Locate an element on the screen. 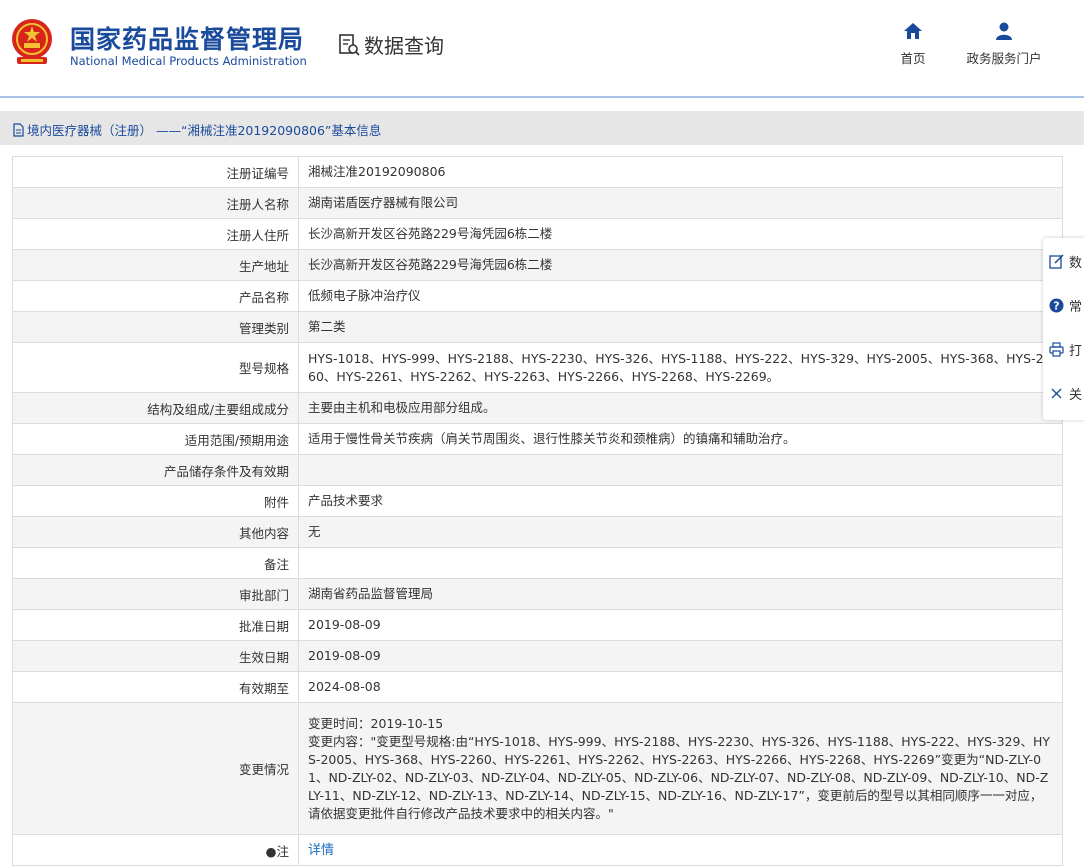  field-value: 湖南省药品监督管理局 is located at coordinates (680, 594).